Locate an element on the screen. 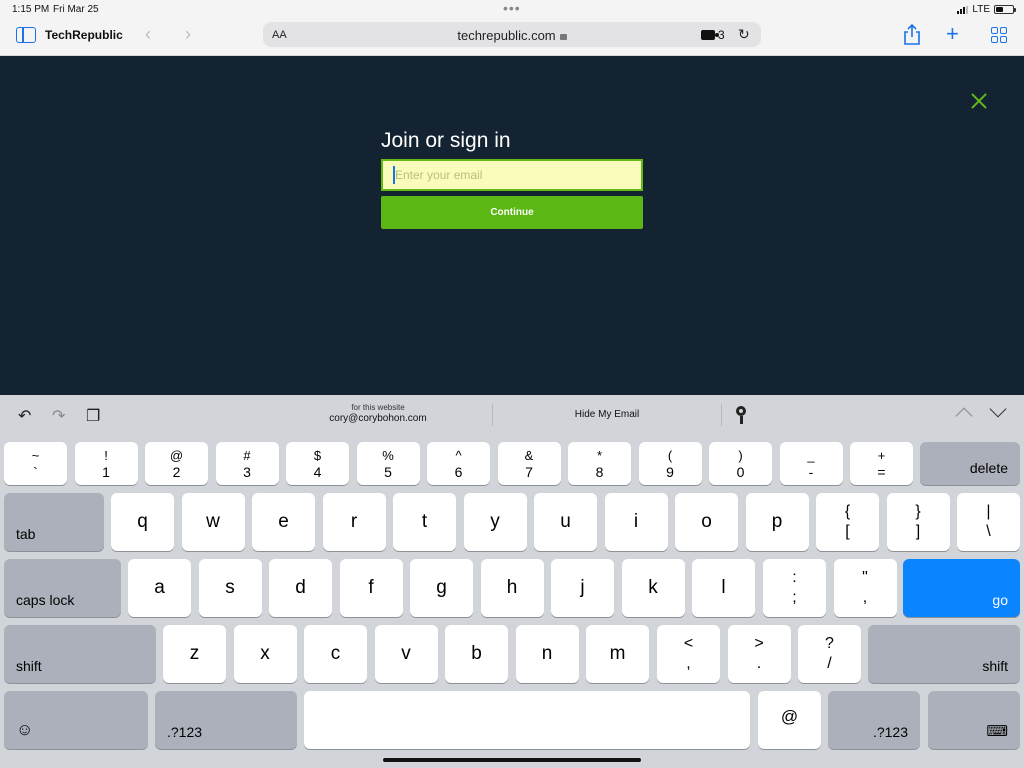 The height and width of the screenshot is (768, 1024). letter-key: z is located at coordinates (194, 654).